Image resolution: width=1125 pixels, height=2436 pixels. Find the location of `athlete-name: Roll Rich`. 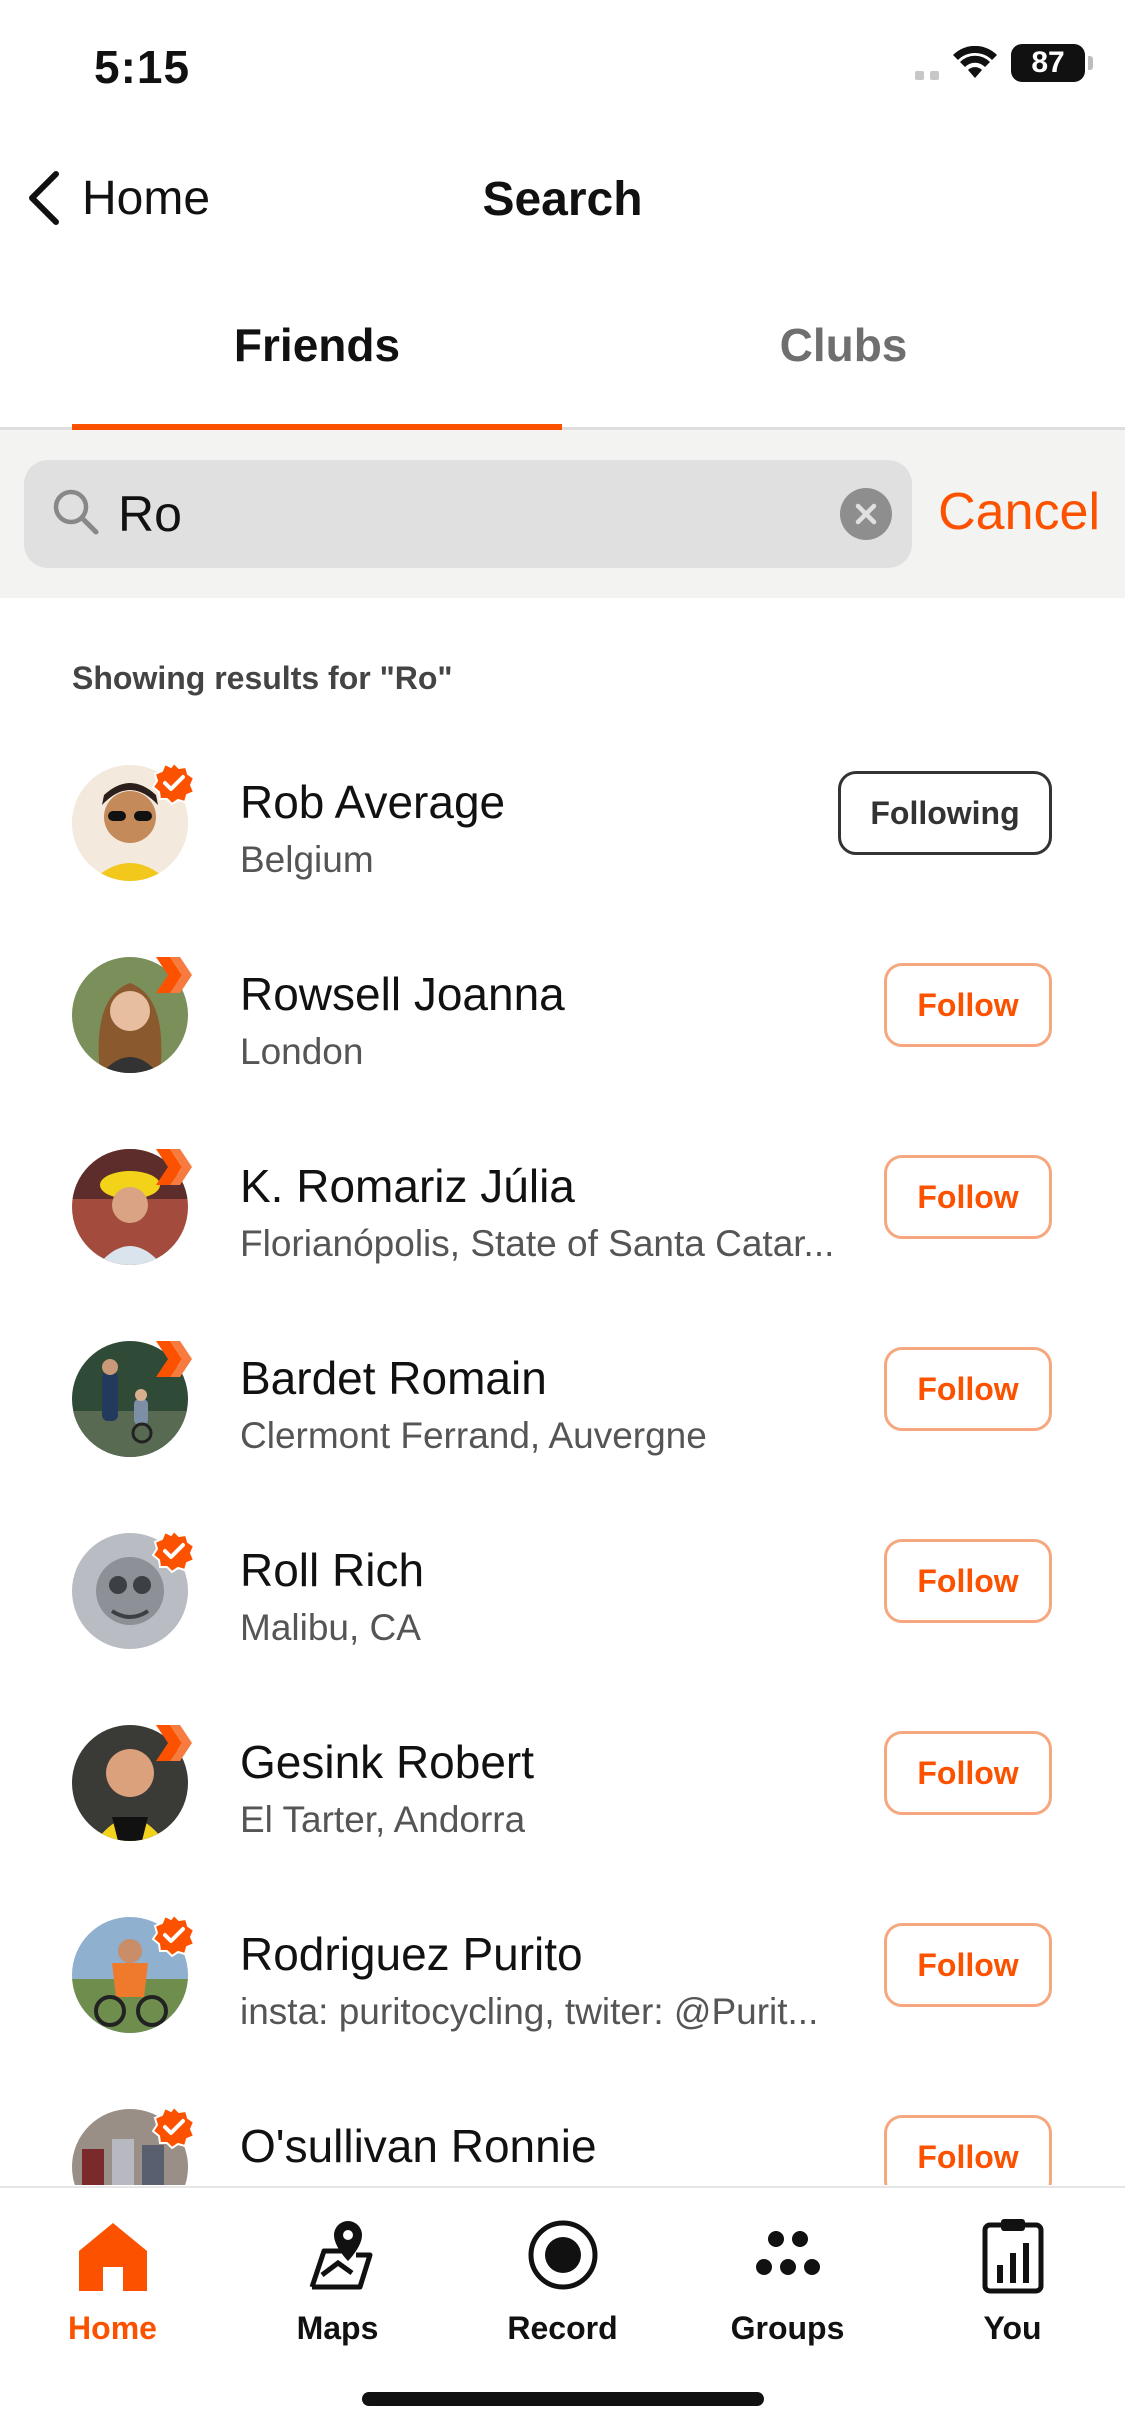

athlete-name: Roll Rich is located at coordinates (332, 1570).